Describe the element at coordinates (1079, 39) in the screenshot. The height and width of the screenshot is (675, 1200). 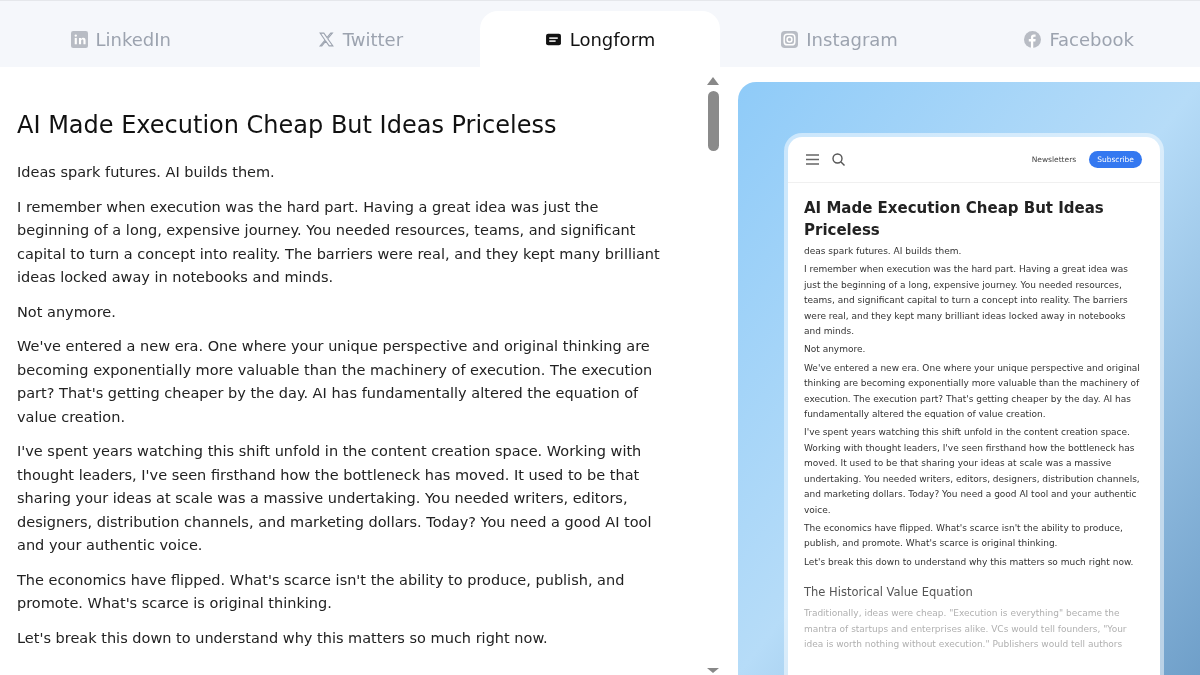
I see `platform-tab: Facebook` at that location.